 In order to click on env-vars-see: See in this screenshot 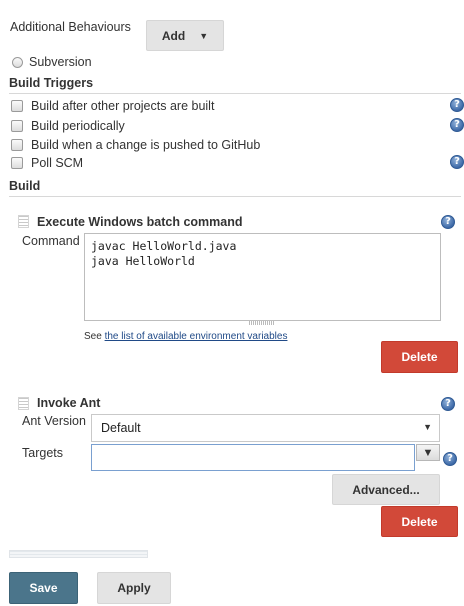, I will do `click(93, 336)`.